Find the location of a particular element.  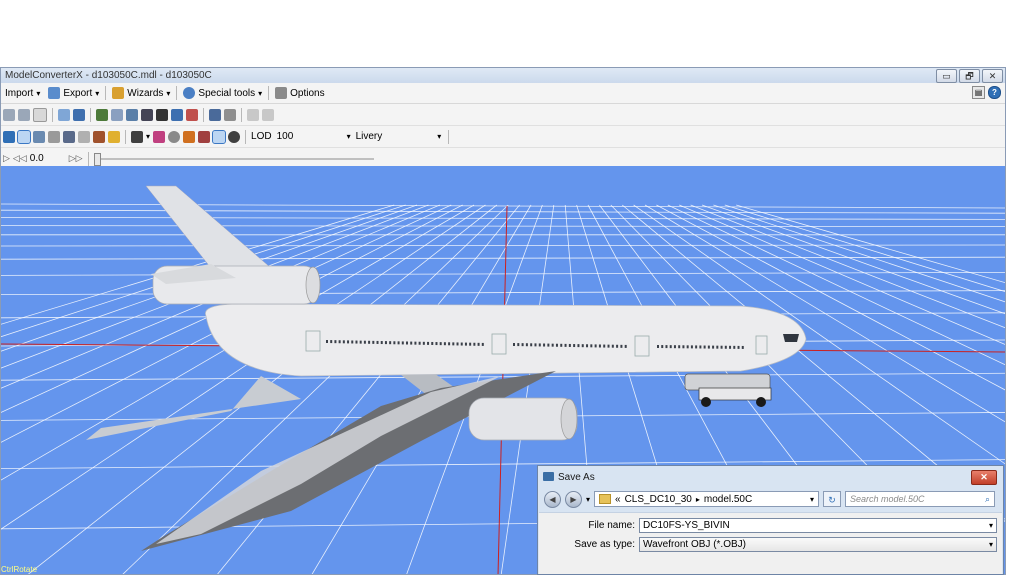

globe-icon is located at coordinates (234, 136).